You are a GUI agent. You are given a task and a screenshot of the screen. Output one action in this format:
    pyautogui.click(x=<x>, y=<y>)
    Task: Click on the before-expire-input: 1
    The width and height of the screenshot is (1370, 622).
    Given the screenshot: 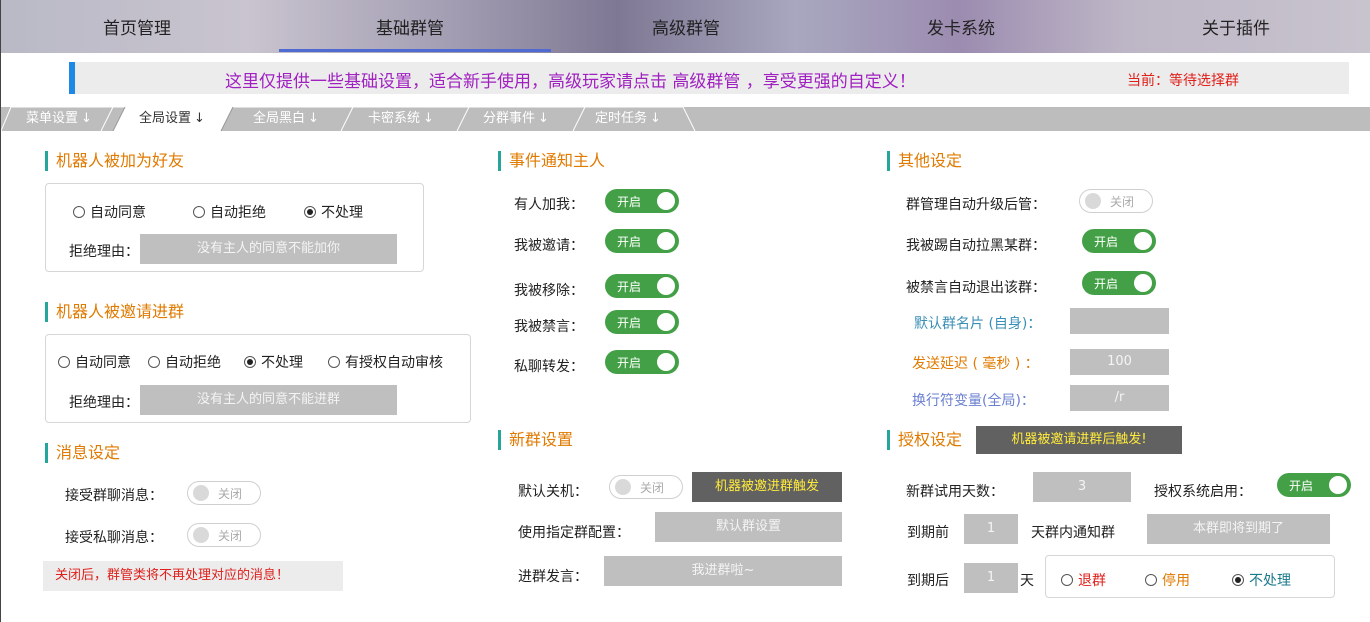 What is the action you would take?
    pyautogui.click(x=991, y=529)
    